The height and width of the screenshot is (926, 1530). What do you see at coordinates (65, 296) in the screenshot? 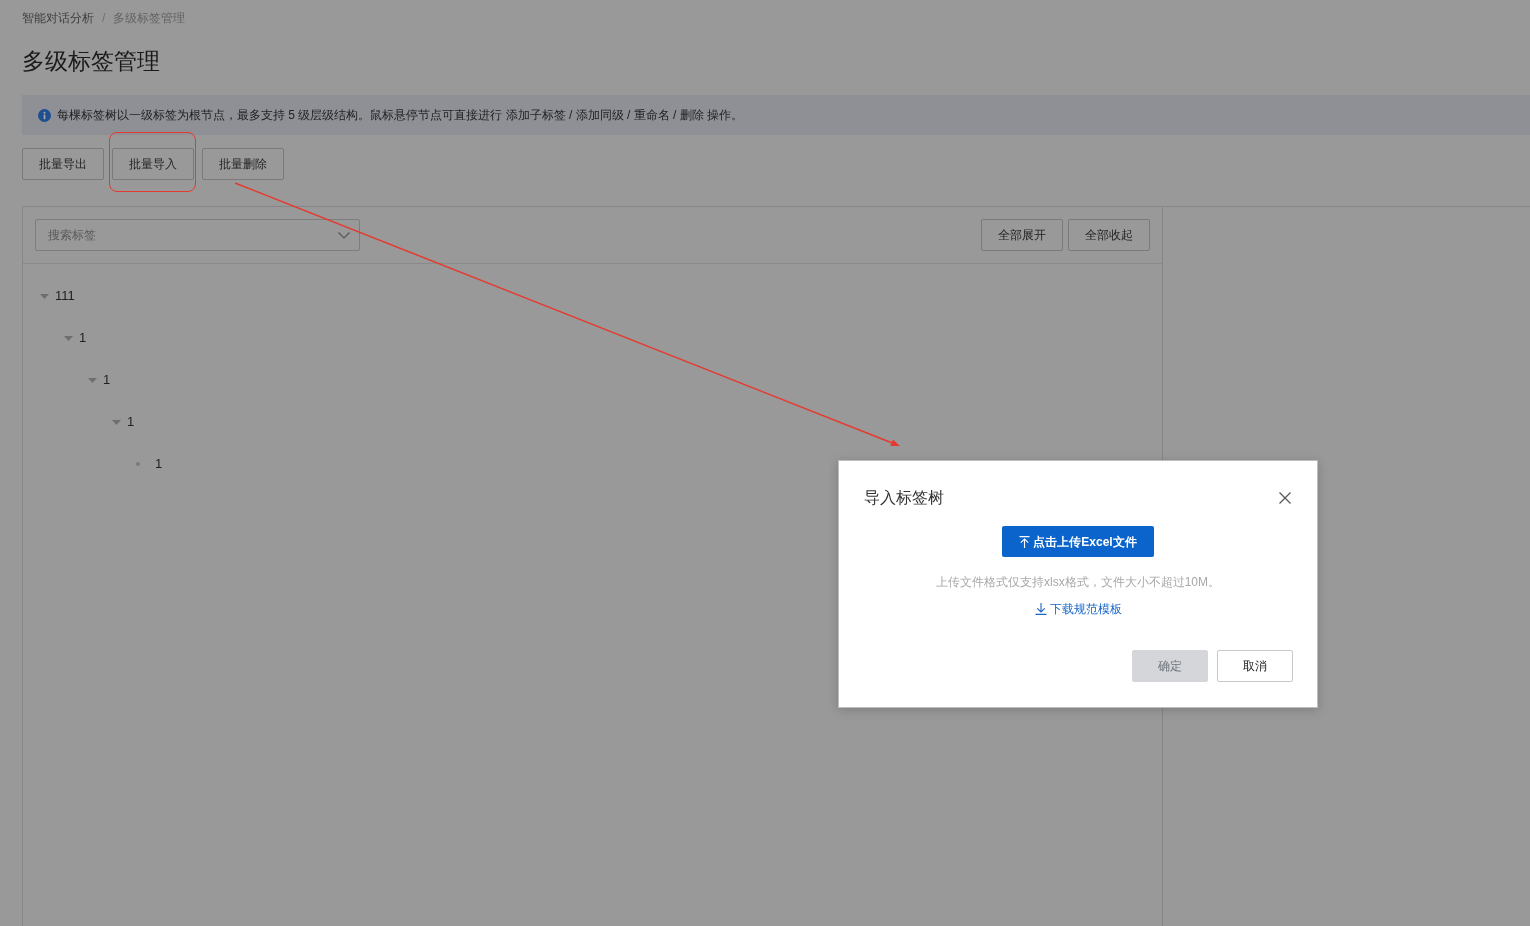
I see `tree-node-label: 111` at bounding box center [65, 296].